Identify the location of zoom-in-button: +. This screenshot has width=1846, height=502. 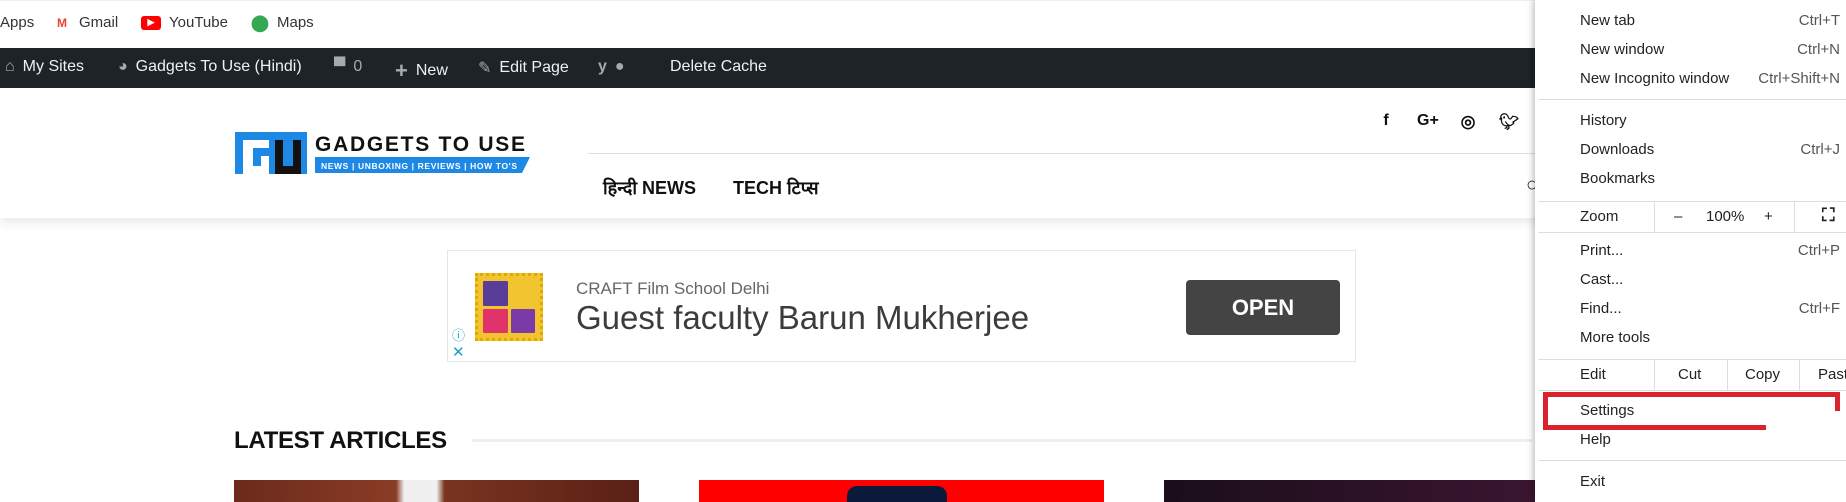
(1768, 216).